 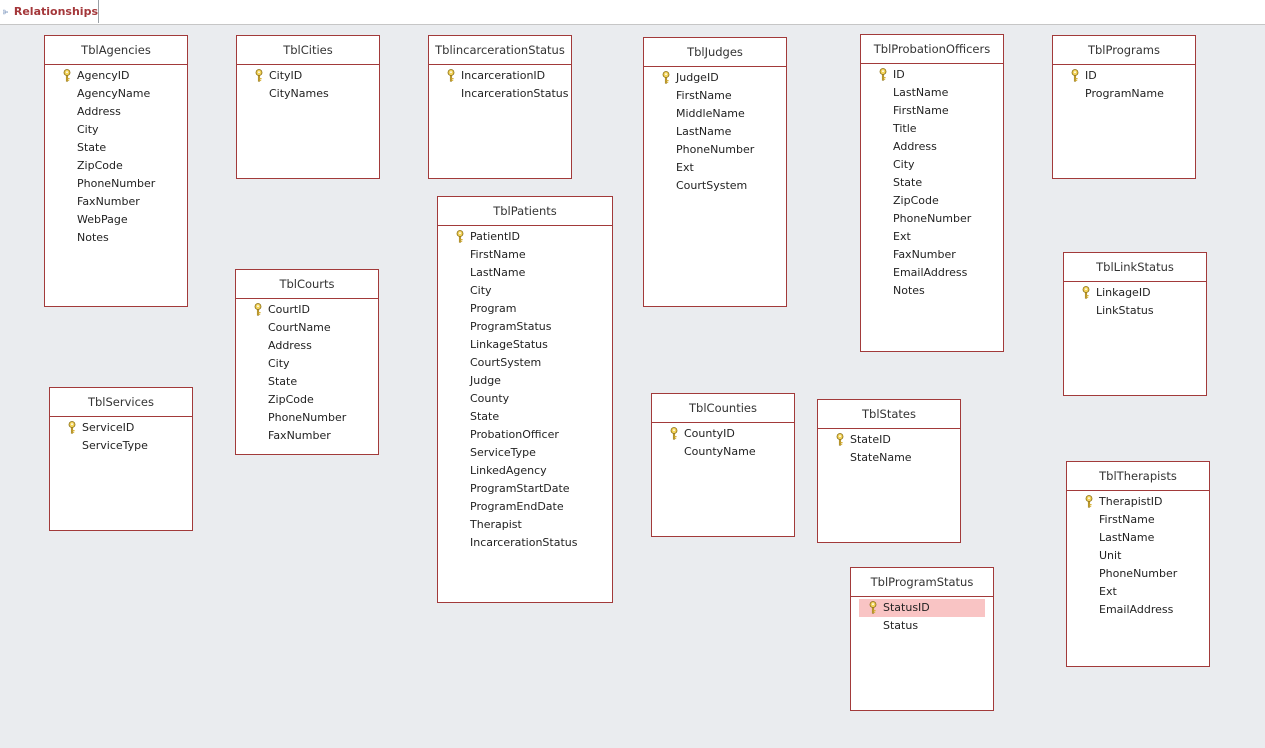 I want to click on table-title: TblincarcerationStatus, so click(x=500, y=50).